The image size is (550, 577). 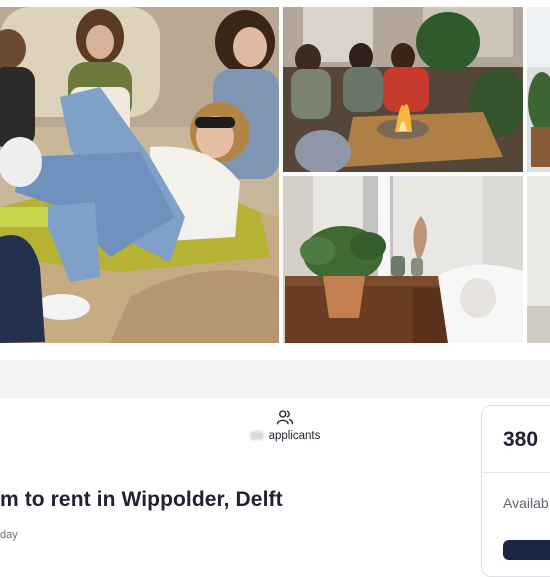 What do you see at coordinates (403, 259) in the screenshot?
I see `bedroom-with-plant-photo` at bounding box center [403, 259].